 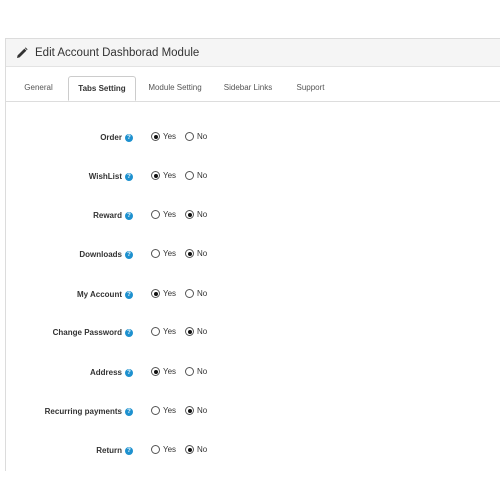 I want to click on panel-heading: Edit Account Dashborad Module, so click(x=253, y=53).